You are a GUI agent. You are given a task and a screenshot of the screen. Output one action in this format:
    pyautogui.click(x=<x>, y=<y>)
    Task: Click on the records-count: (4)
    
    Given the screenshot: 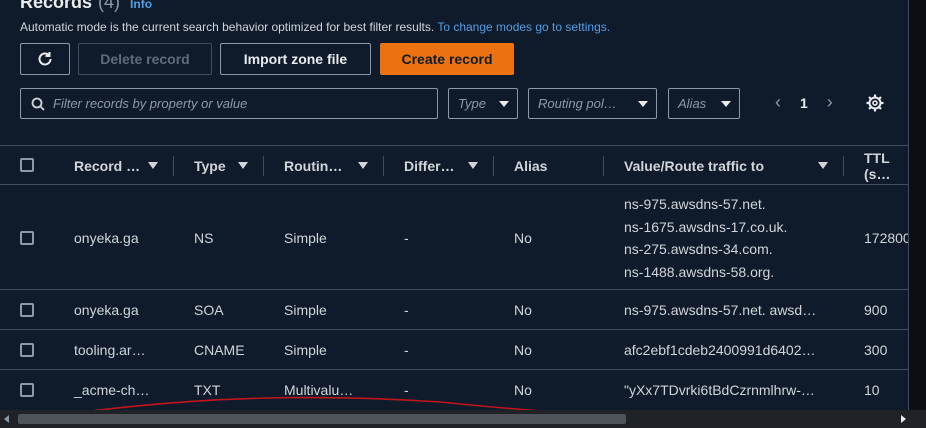 What is the action you would take?
    pyautogui.click(x=109, y=6)
    